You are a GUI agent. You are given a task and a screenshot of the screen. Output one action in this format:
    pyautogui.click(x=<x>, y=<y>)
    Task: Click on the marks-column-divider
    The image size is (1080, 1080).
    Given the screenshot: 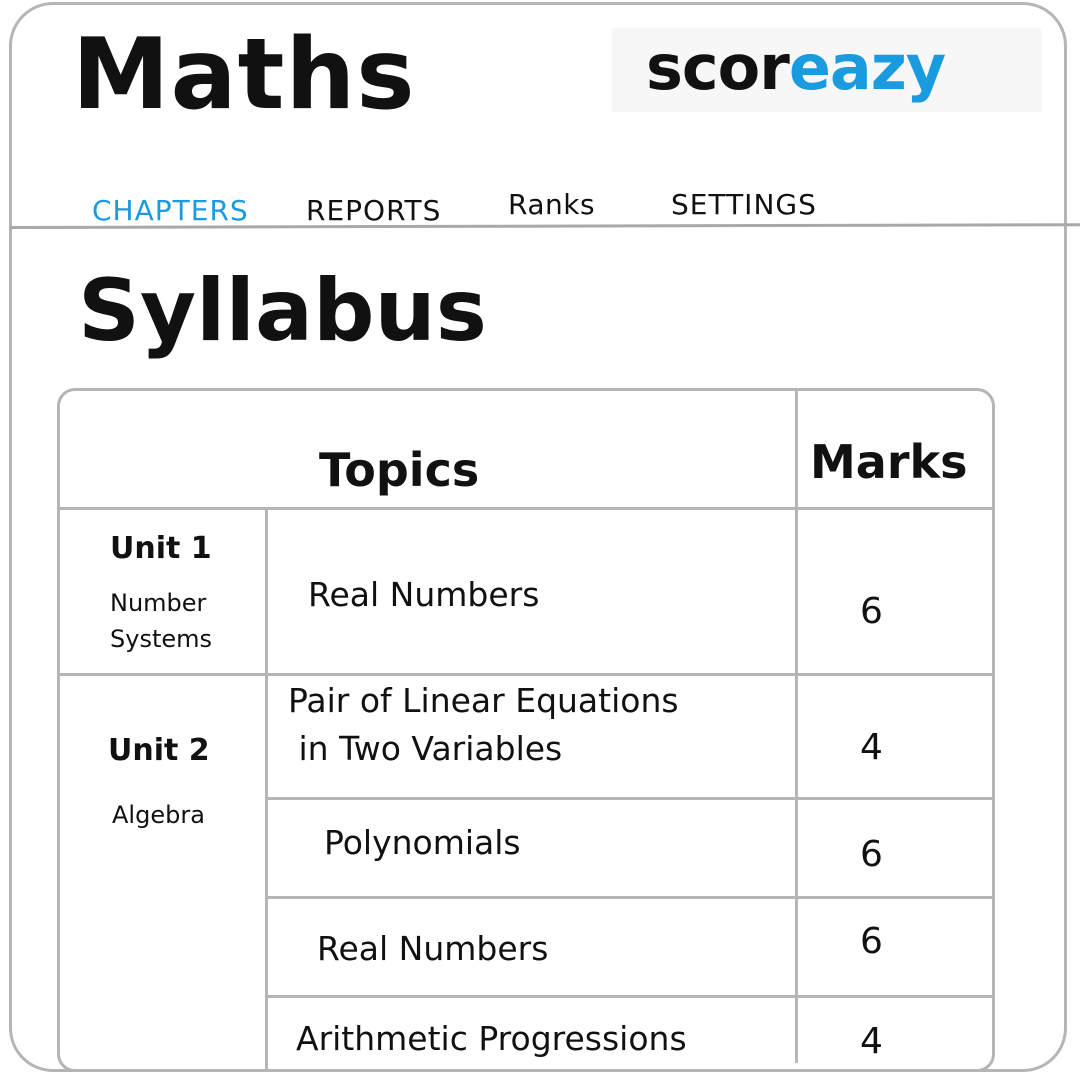 What is the action you would take?
    pyautogui.click(x=796, y=727)
    